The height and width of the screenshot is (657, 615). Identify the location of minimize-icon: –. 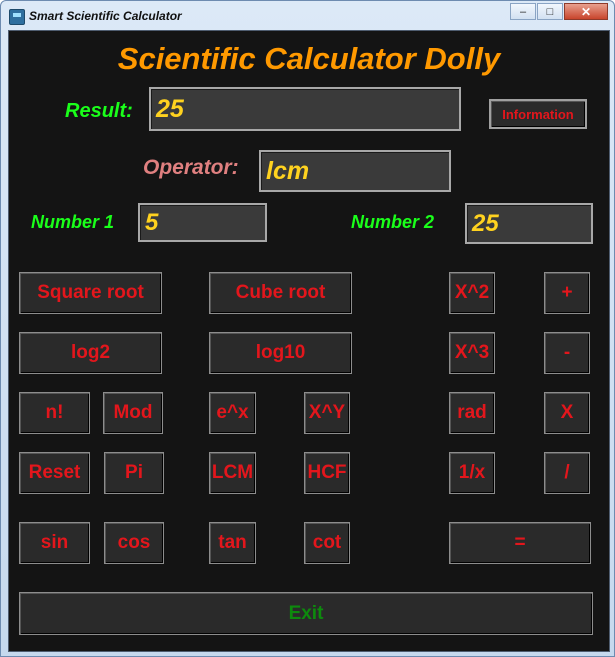
(523, 11).